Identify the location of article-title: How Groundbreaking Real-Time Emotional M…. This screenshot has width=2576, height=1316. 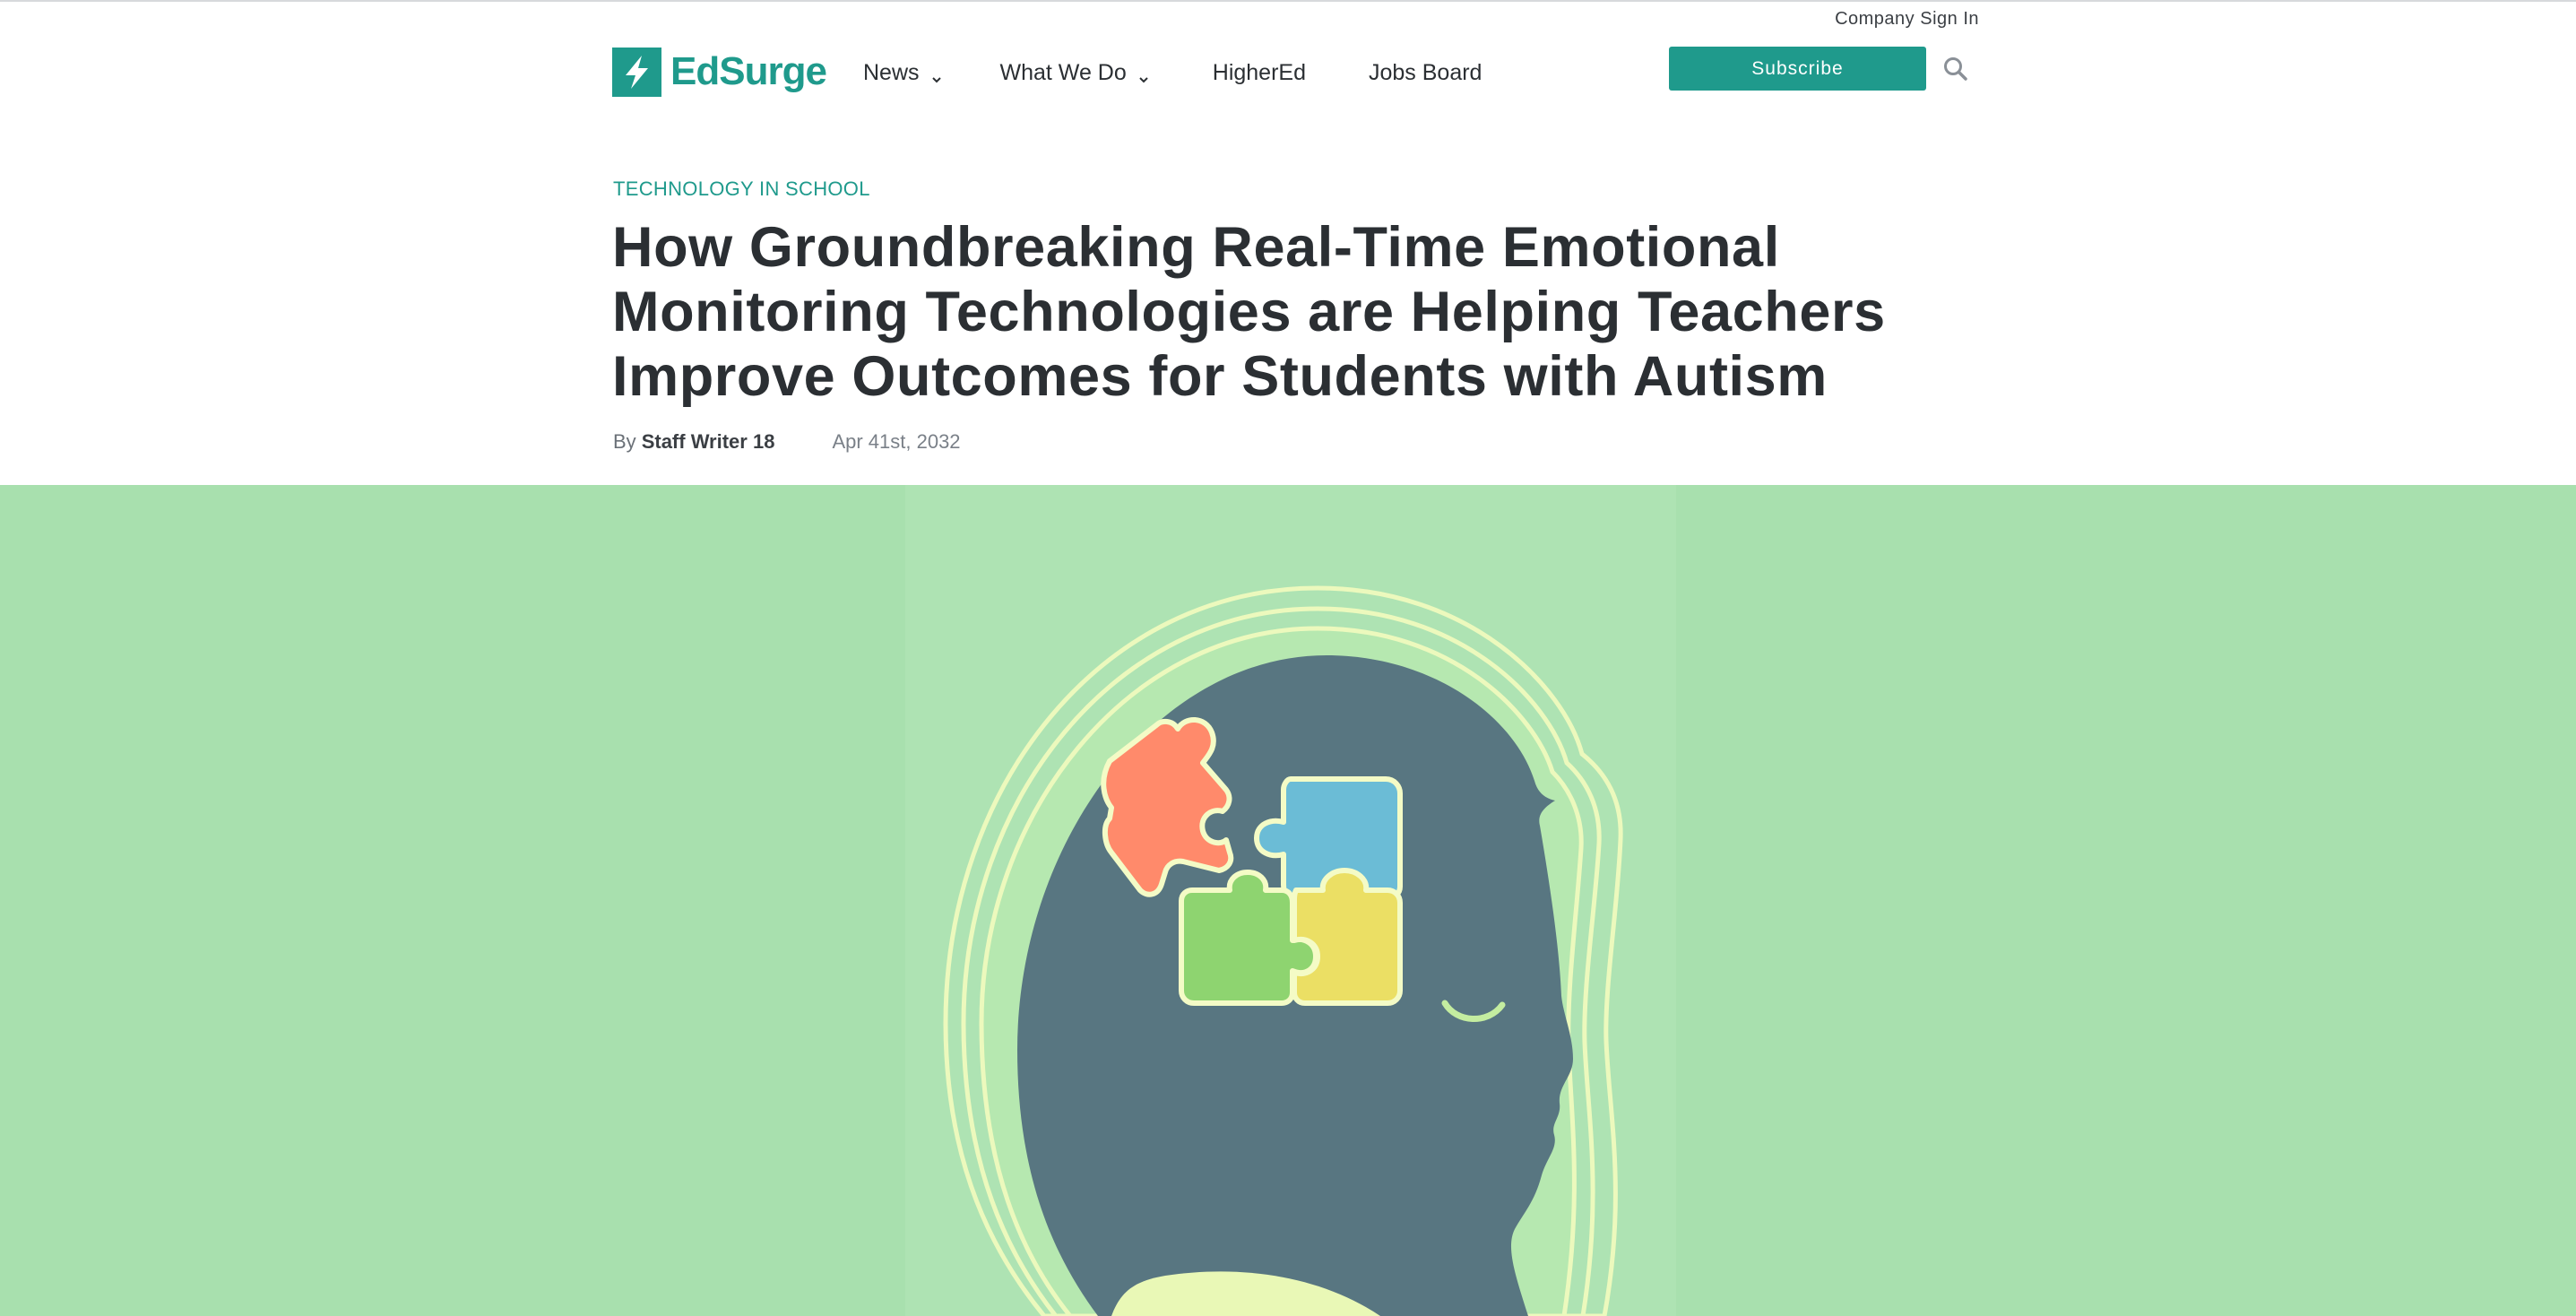
(1249, 312).